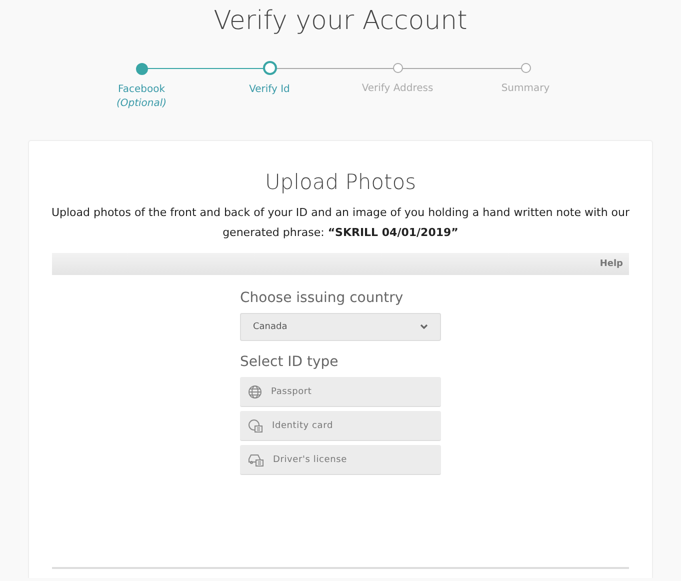 This screenshot has height=581, width=681. Describe the element at coordinates (340, 21) in the screenshot. I see `page-title: Verify your Account` at that location.